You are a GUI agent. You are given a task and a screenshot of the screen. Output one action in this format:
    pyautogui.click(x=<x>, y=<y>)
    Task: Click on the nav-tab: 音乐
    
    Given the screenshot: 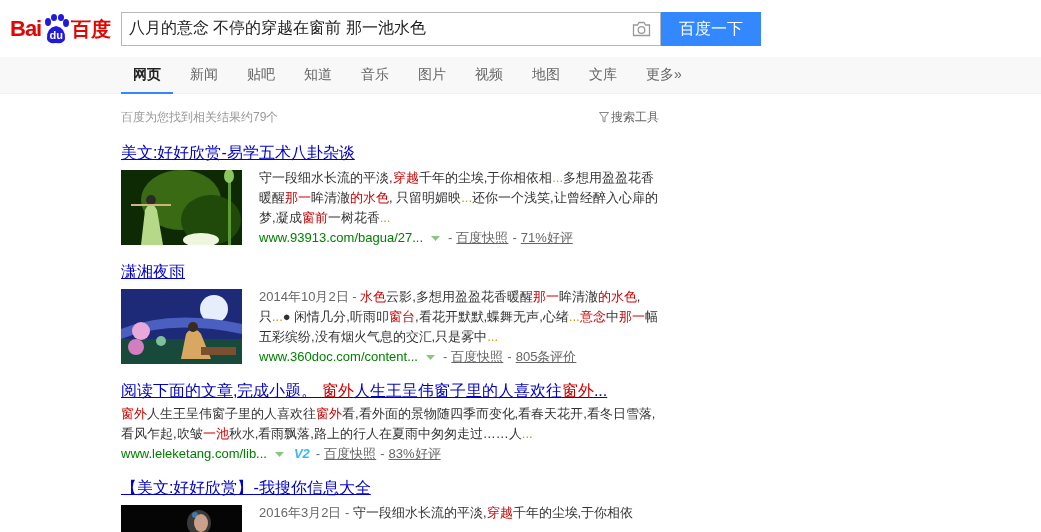 What is the action you would take?
    pyautogui.click(x=375, y=75)
    